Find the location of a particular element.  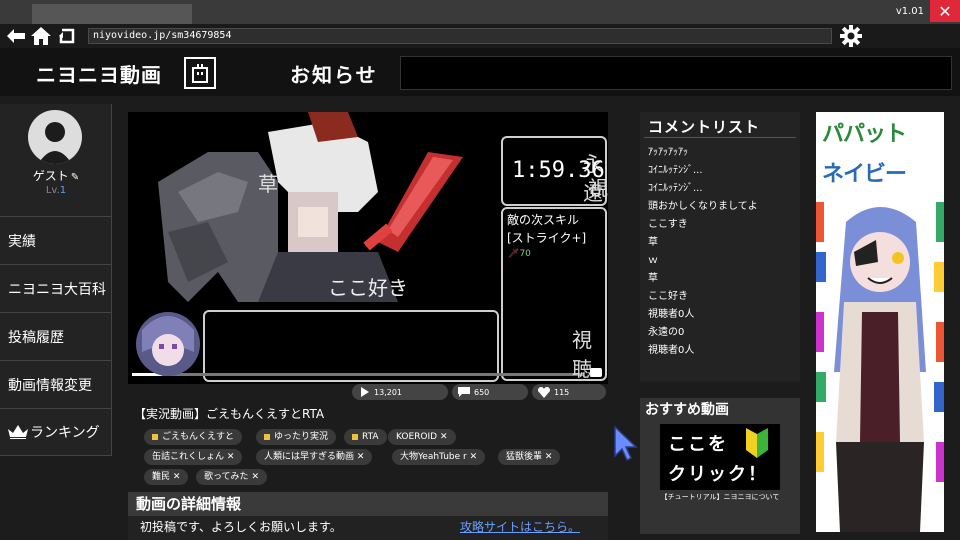

player-stats: 13,201 650 115 is located at coordinates (480, 392).